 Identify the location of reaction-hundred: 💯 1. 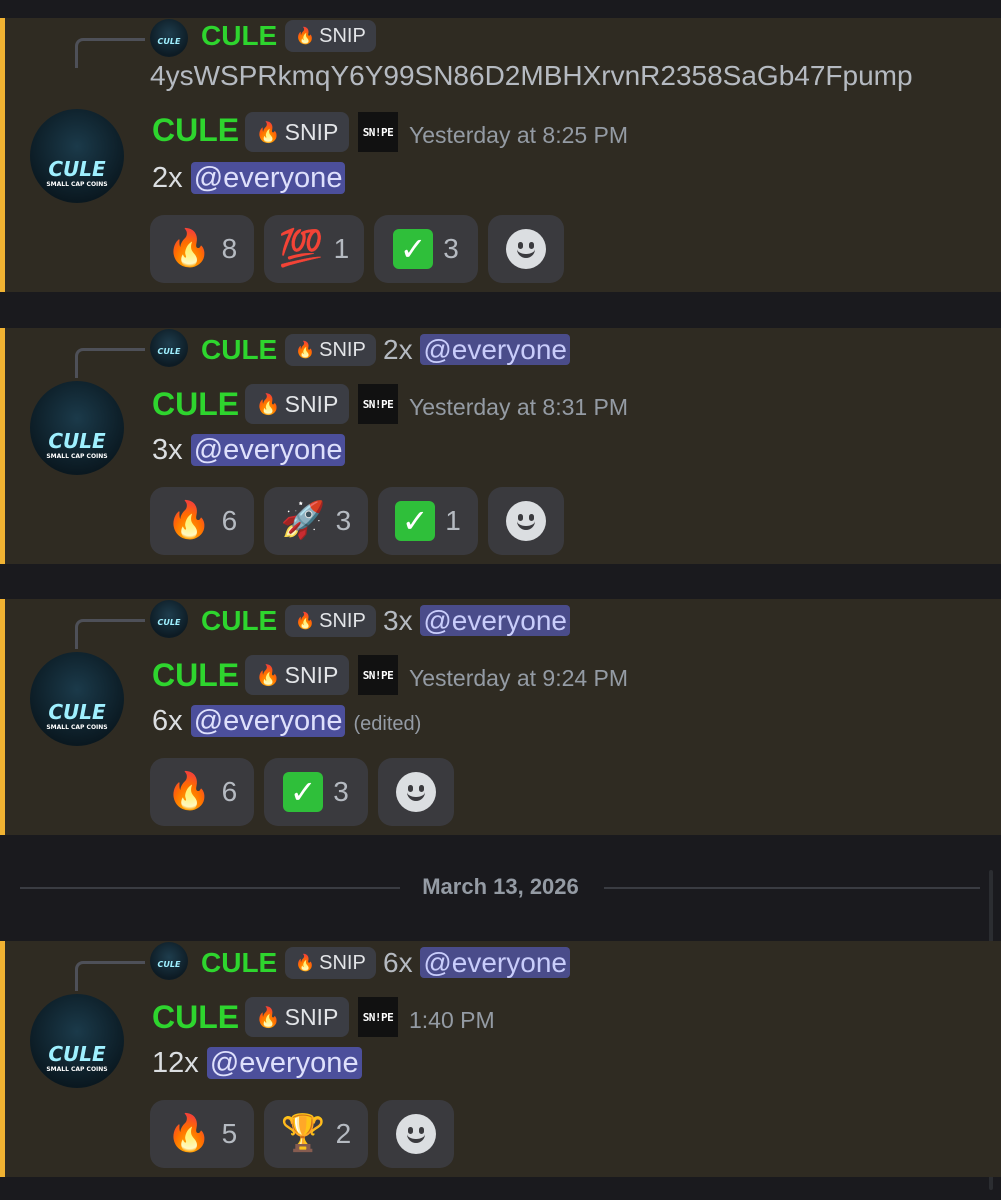
(314, 249).